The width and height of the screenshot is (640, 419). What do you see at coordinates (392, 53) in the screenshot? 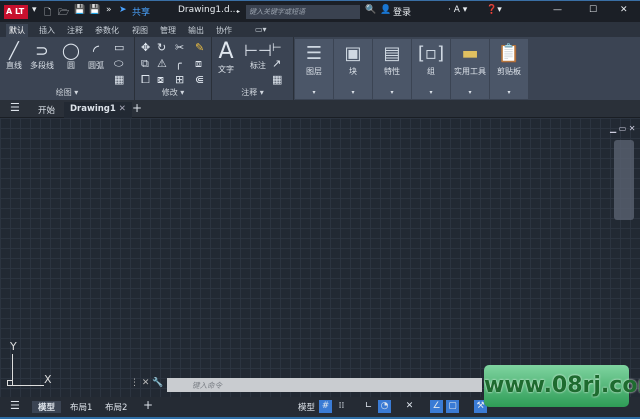
I see `properties-icon: ▤` at bounding box center [392, 53].